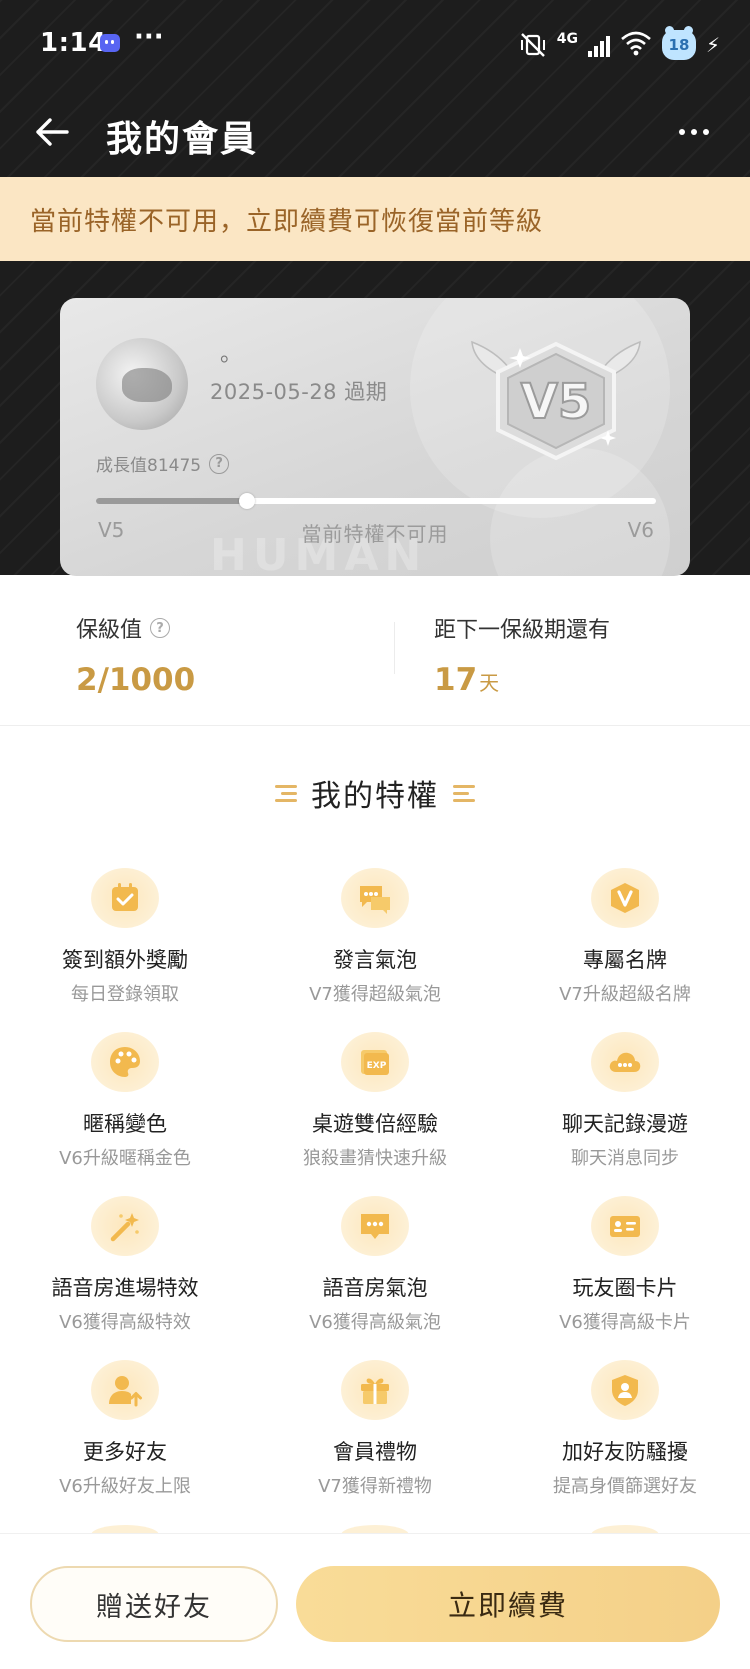 The width and height of the screenshot is (750, 1669). Describe the element at coordinates (694, 132) in the screenshot. I see `more-options-button` at that location.